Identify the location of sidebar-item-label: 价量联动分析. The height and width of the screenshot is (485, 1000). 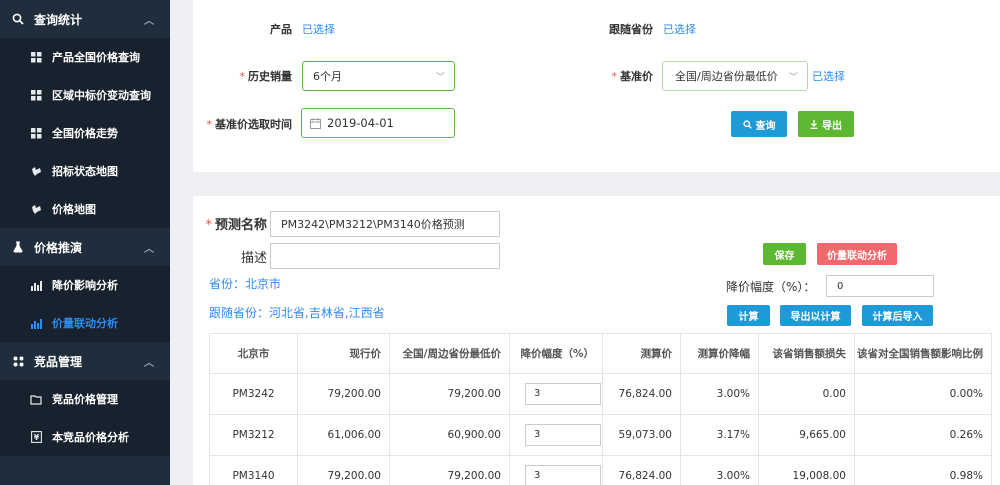
(85, 323).